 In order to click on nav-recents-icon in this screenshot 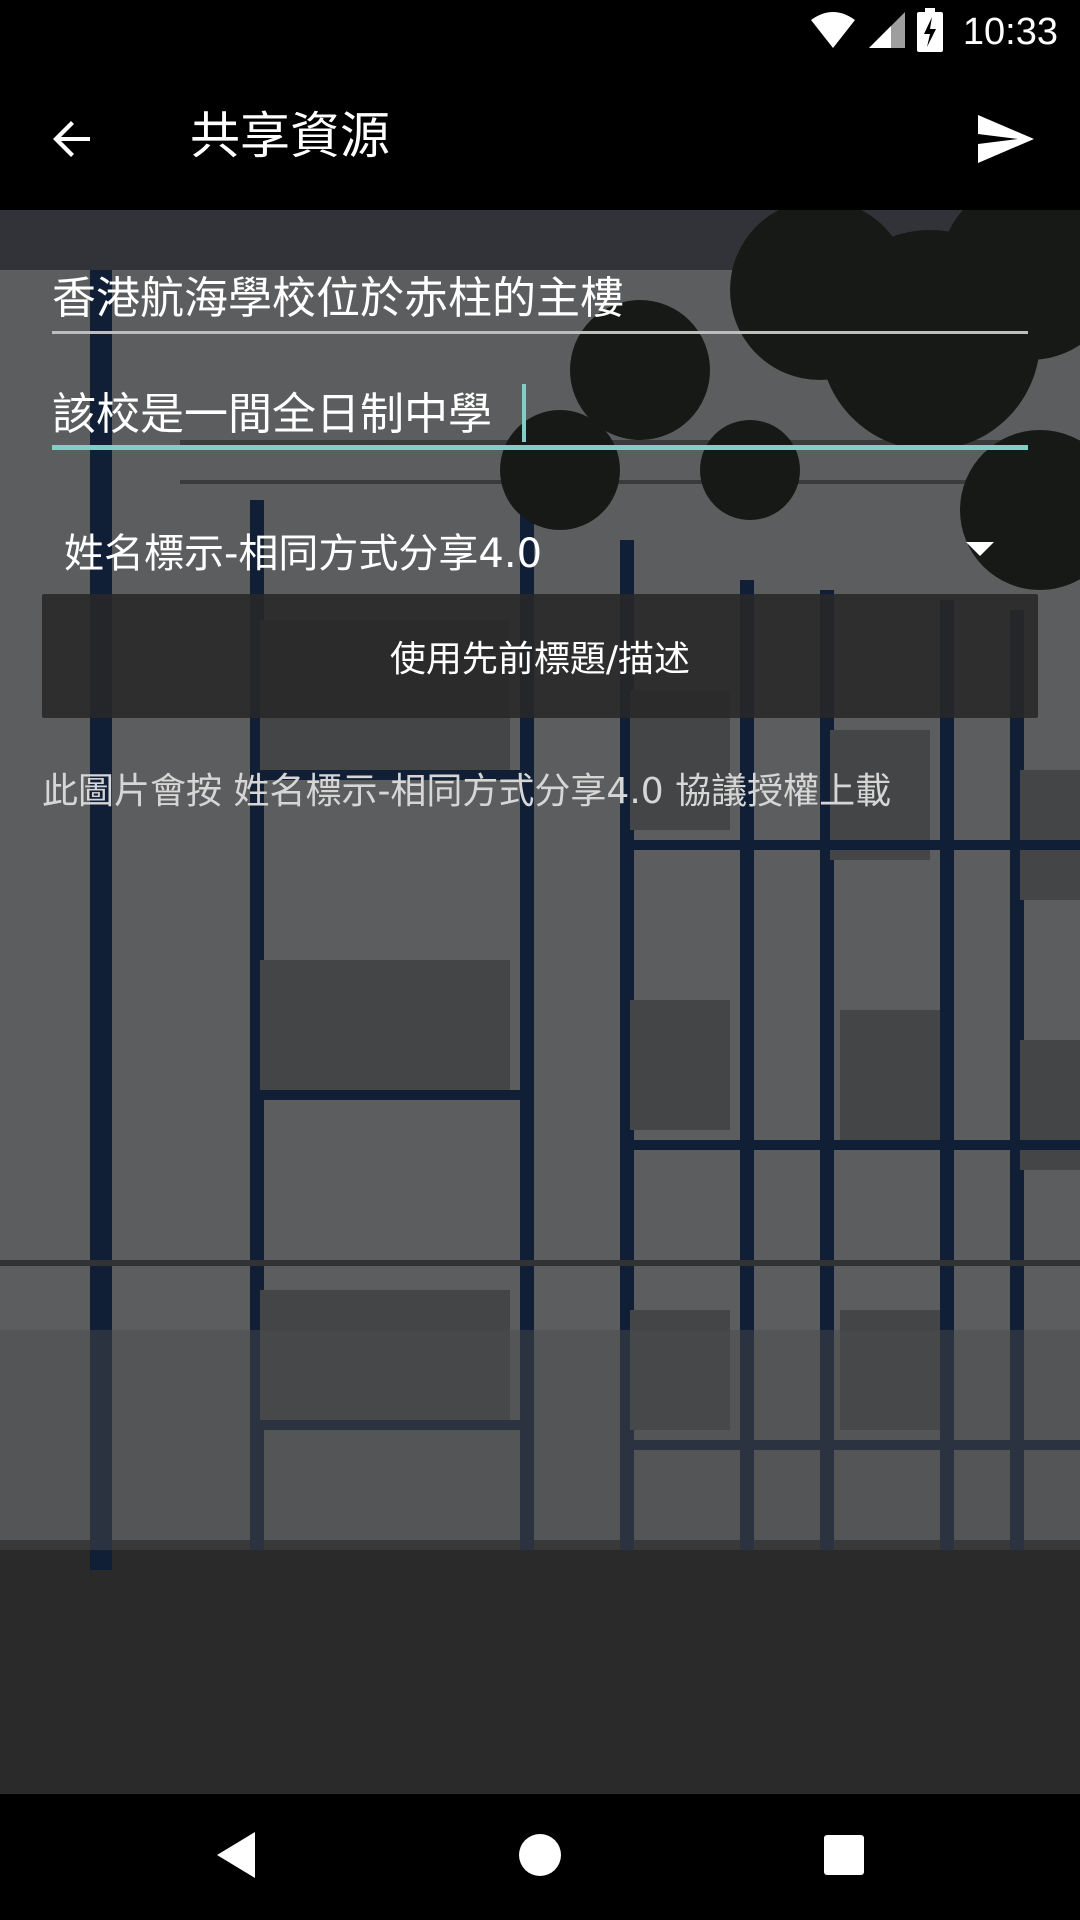, I will do `click(844, 1857)`.